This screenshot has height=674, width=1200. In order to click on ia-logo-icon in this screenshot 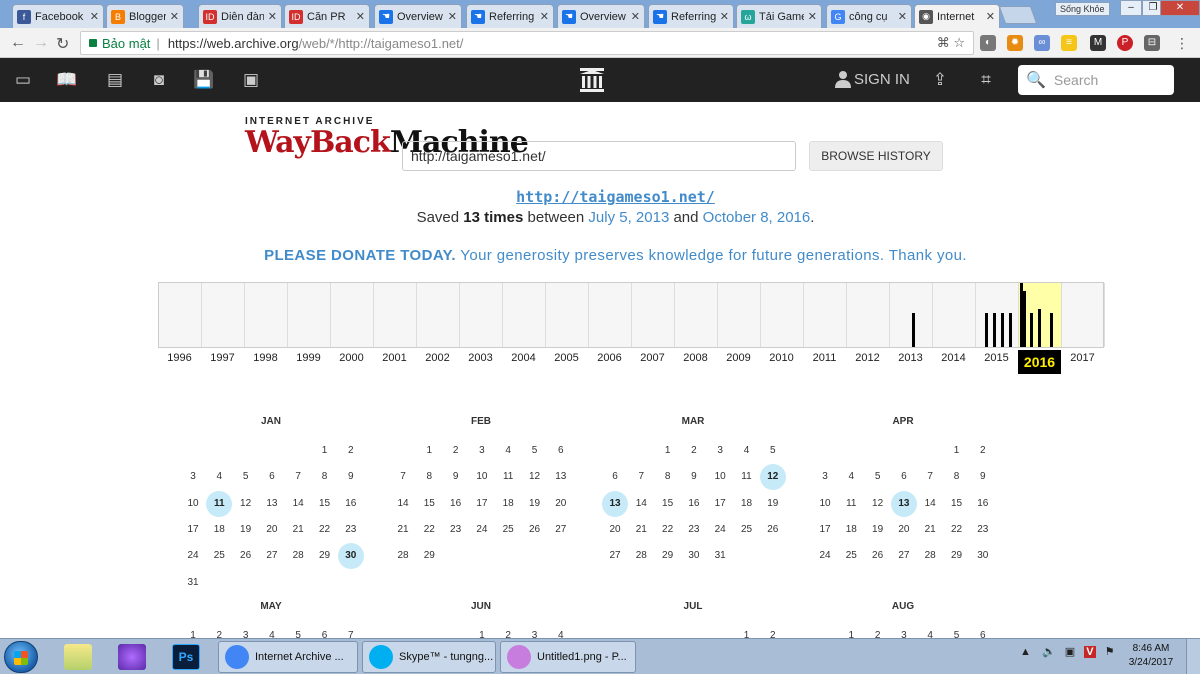, I will do `click(592, 80)`.